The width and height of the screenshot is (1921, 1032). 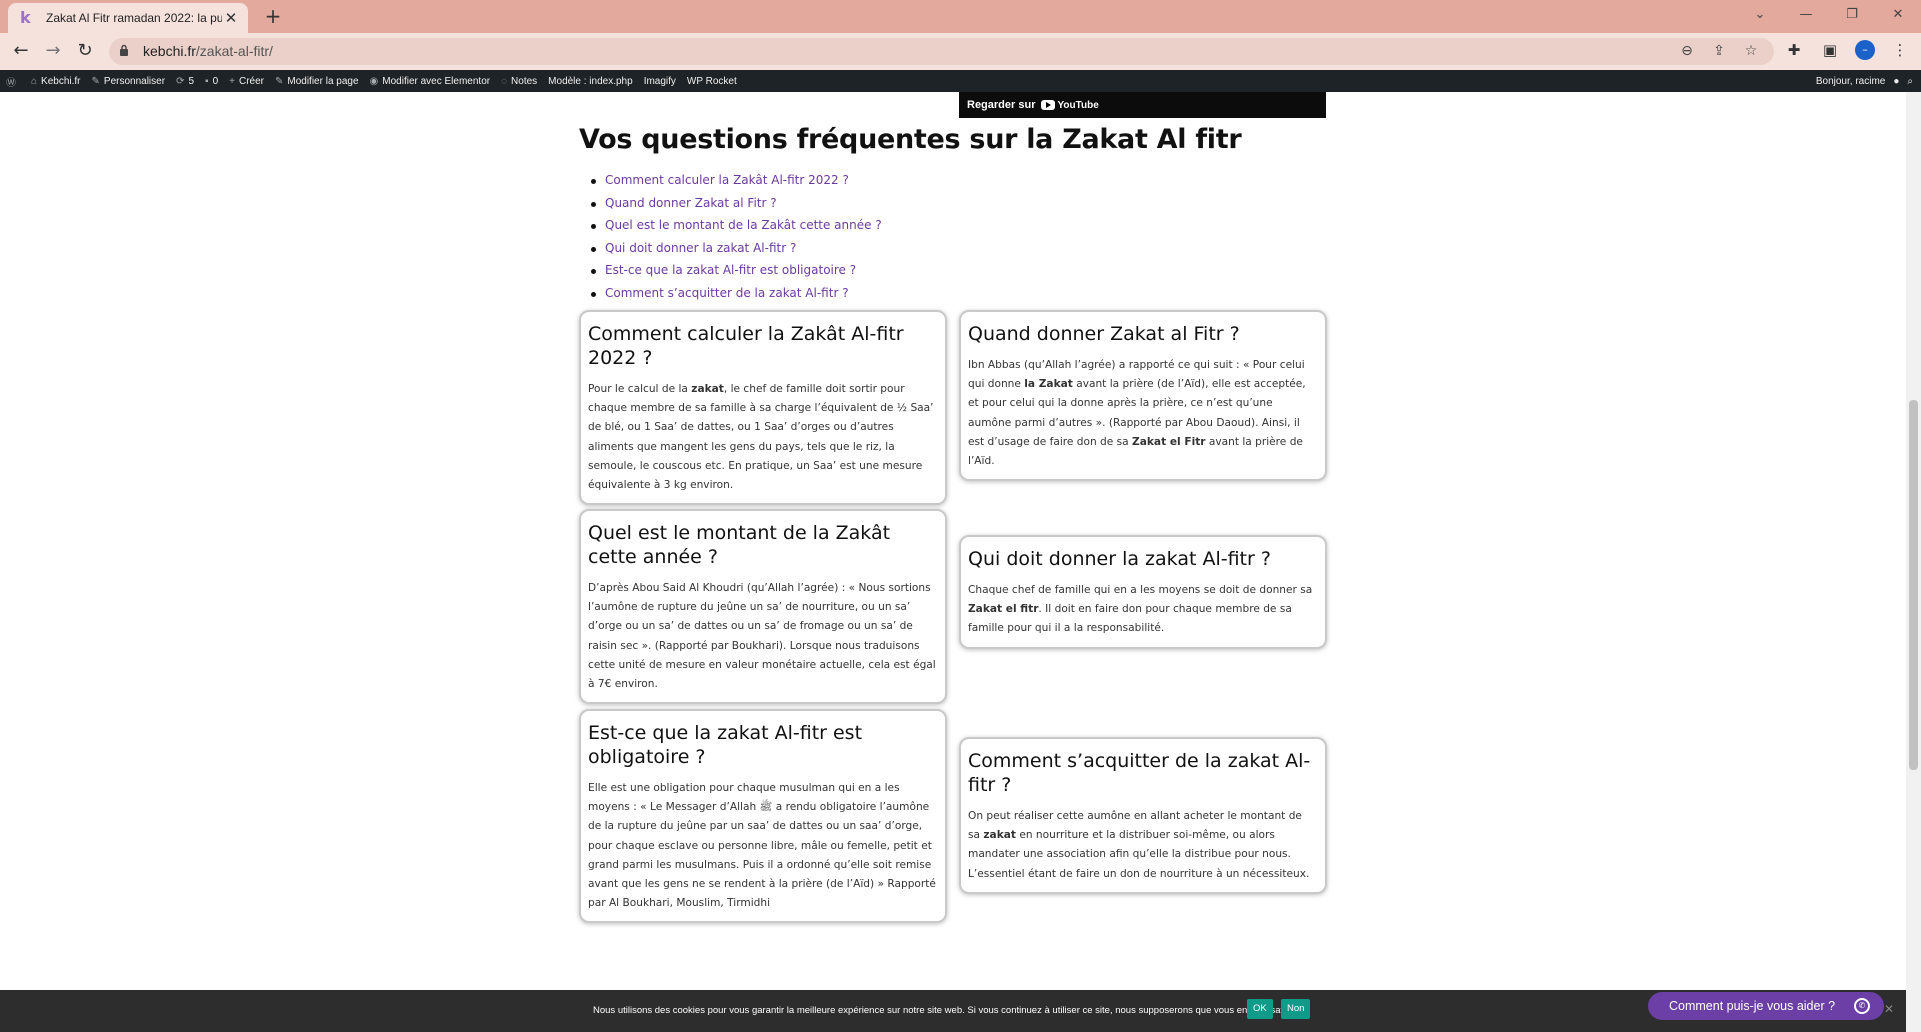 I want to click on adminbar-item-3: ⟳ 5, so click(x=185, y=81).